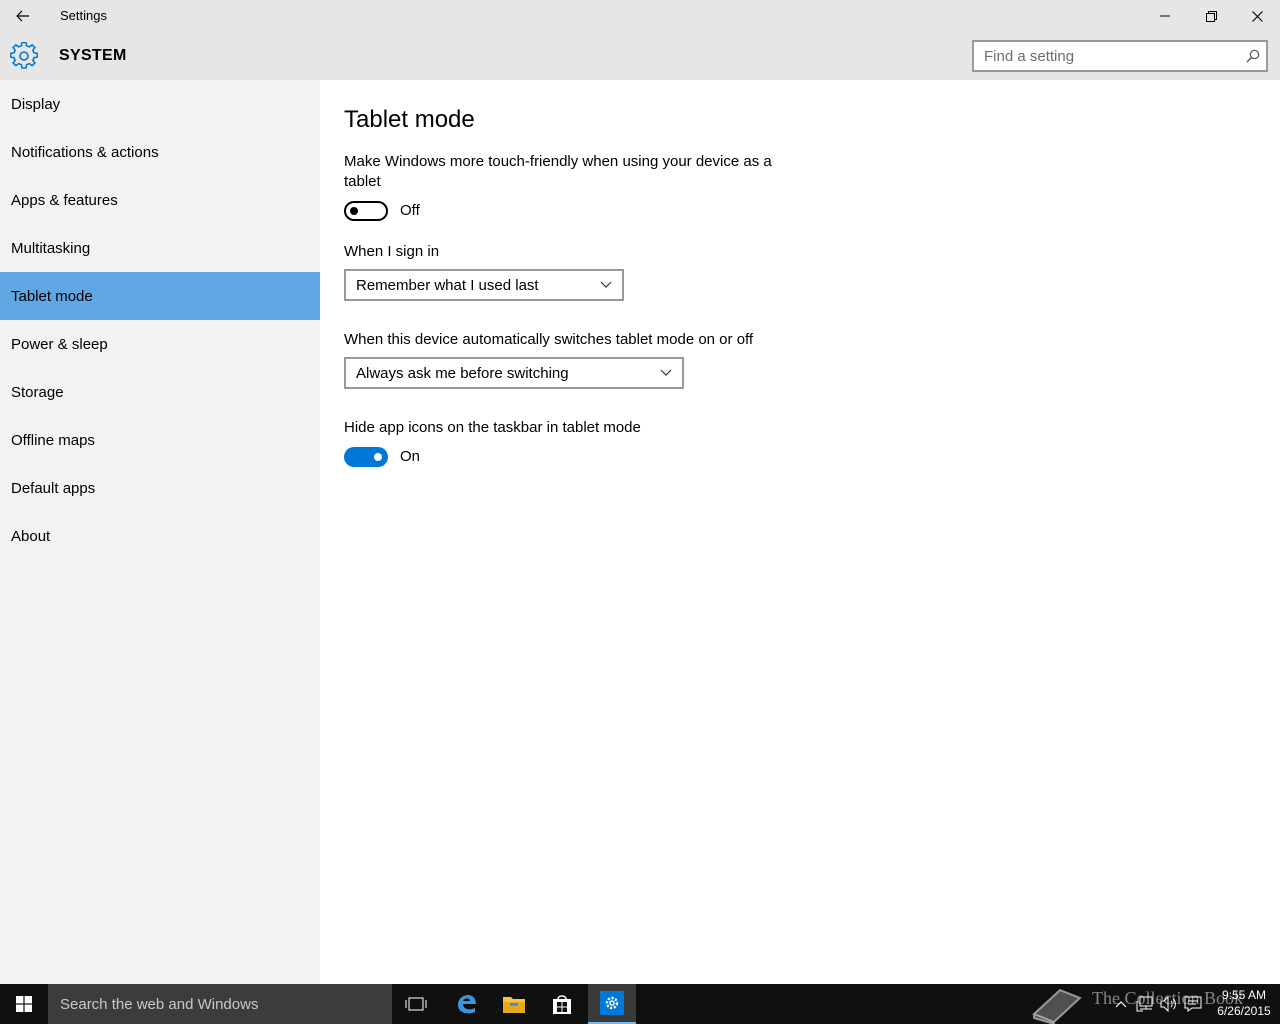 This screenshot has width=1280, height=1024. I want to click on volume-button, so click(1169, 1004).